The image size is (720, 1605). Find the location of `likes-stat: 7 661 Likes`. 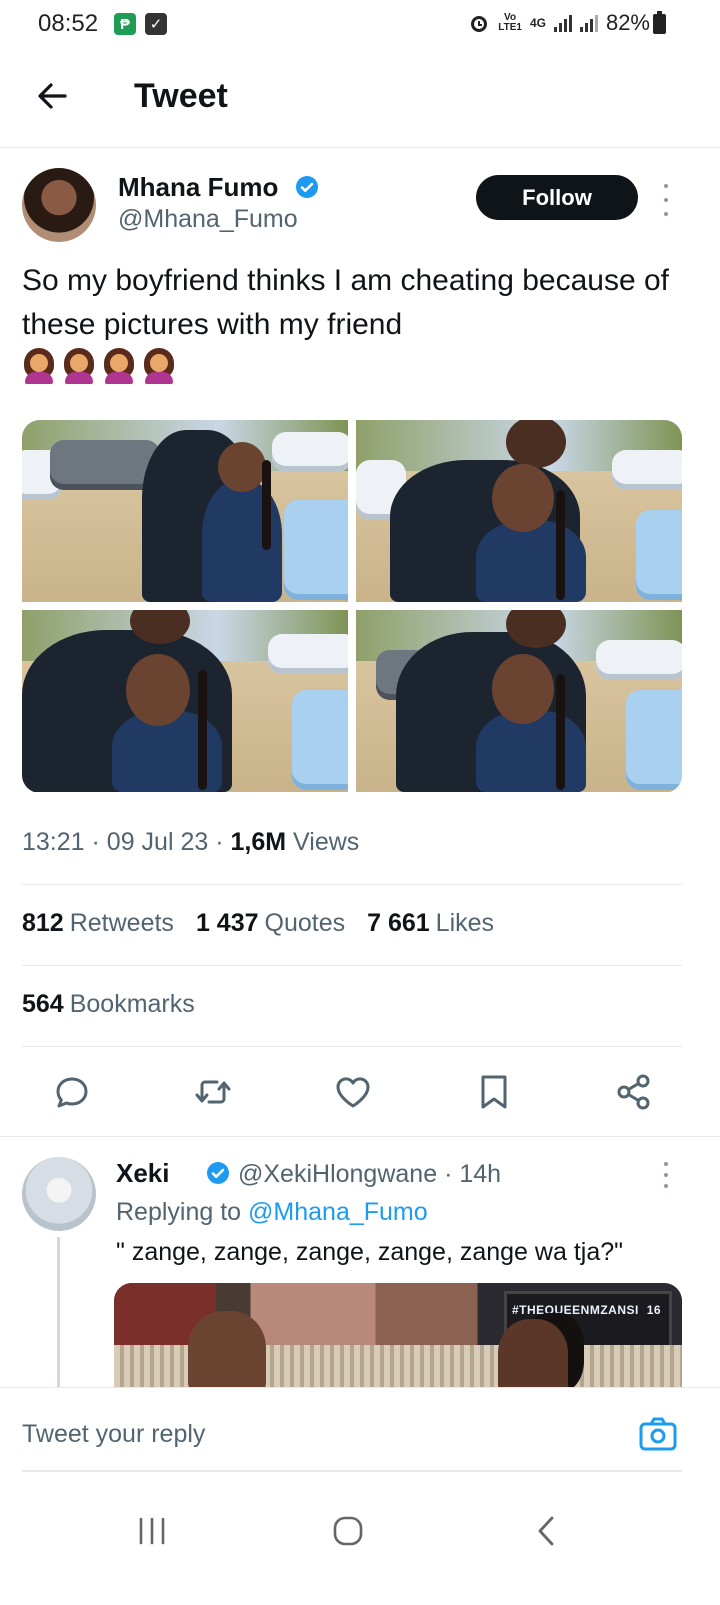

likes-stat: 7 661 Likes is located at coordinates (430, 923).